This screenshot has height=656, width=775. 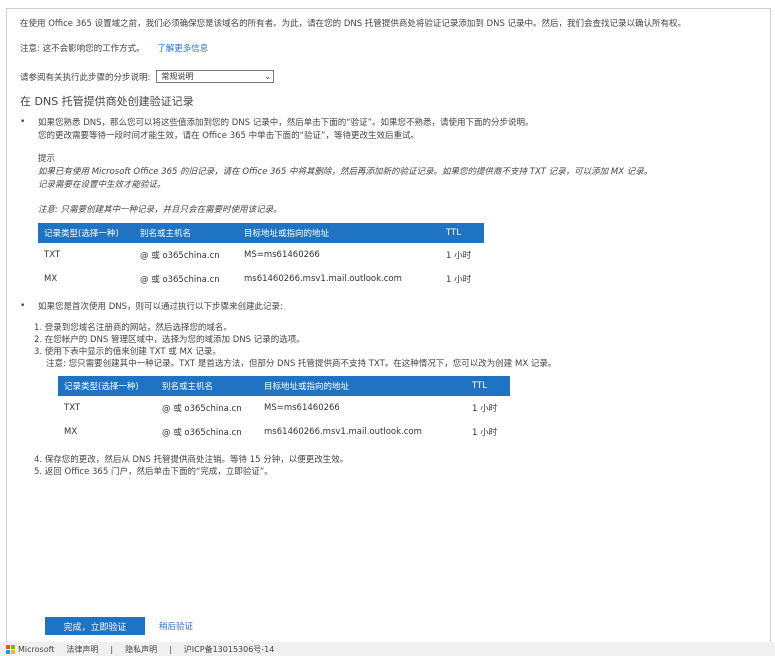 What do you see at coordinates (36, 649) in the screenshot?
I see `microsoft-label: Microsoft` at bounding box center [36, 649].